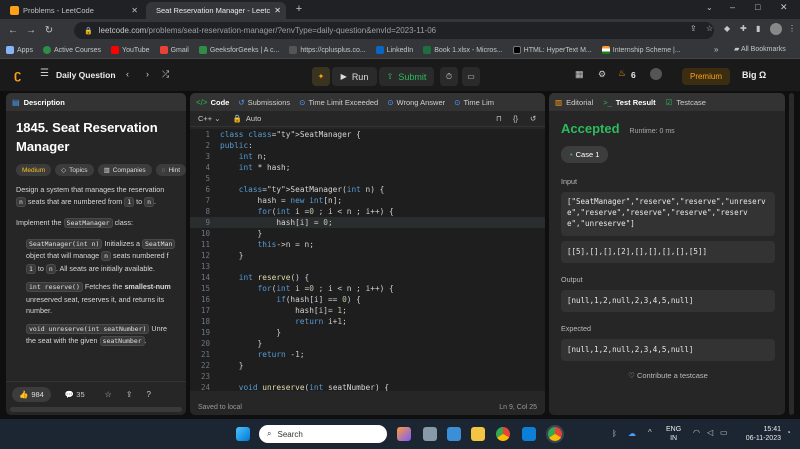 This screenshot has width=800, height=449. Describe the element at coordinates (96, 409) in the screenshot. I see `horizontal-scrollbar` at that location.